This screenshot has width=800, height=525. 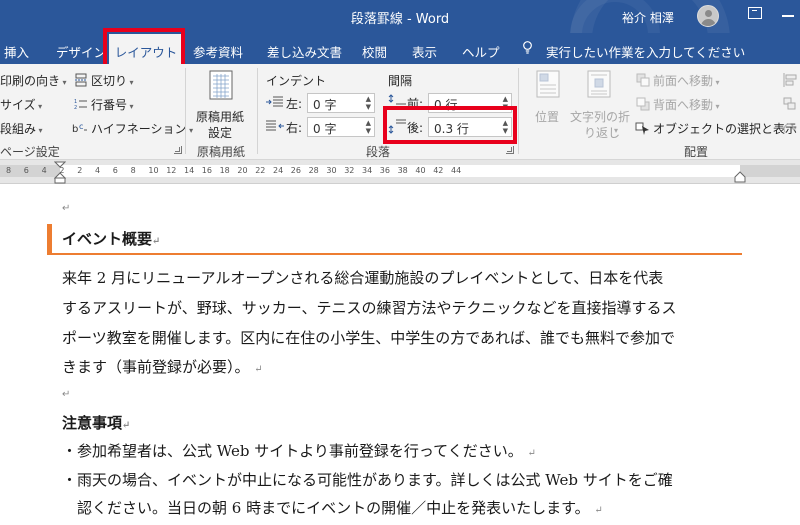 What do you see at coordinates (206, 170) in the screenshot?
I see `ruler-number: 16` at bounding box center [206, 170].